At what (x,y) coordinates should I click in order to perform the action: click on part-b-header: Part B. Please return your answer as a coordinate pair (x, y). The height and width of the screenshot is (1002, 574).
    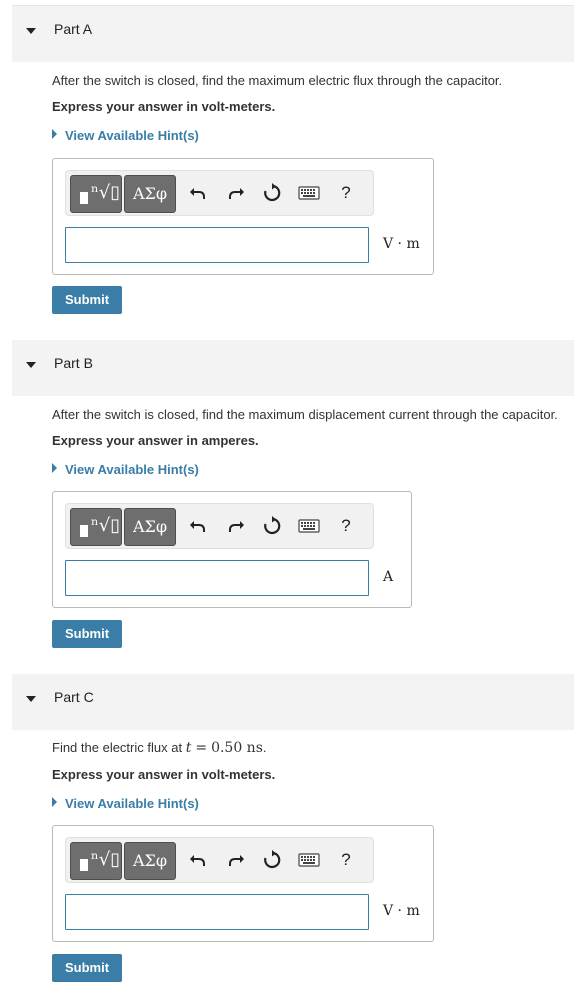
    Looking at the image, I should click on (293, 368).